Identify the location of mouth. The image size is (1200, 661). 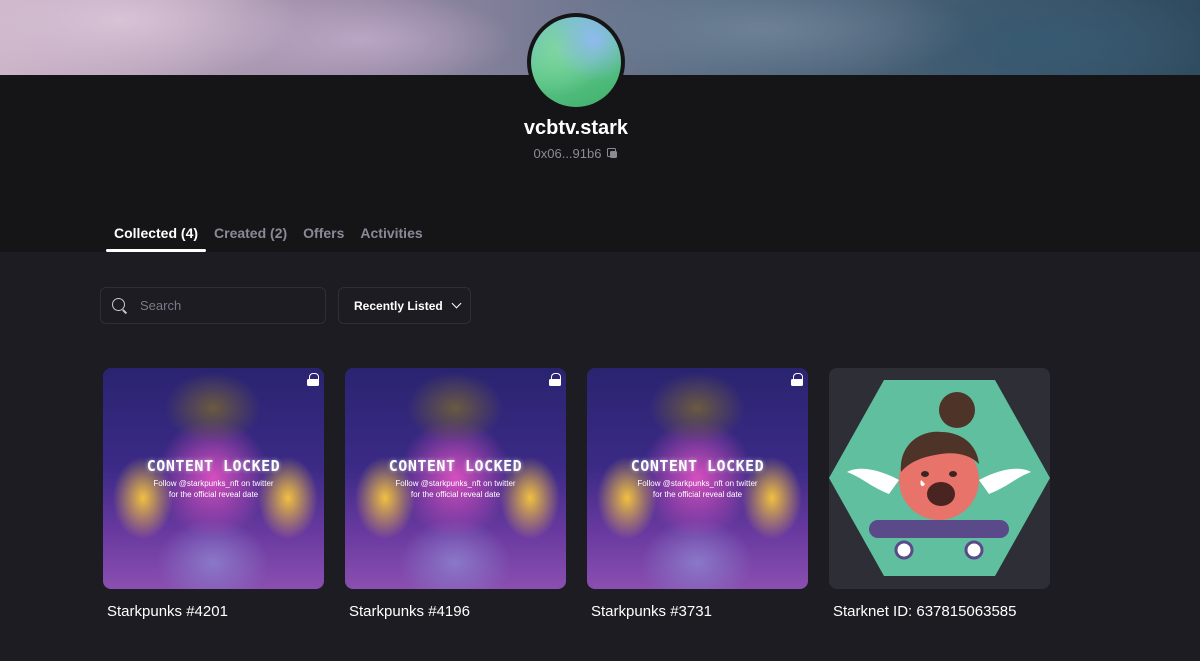
(941, 494).